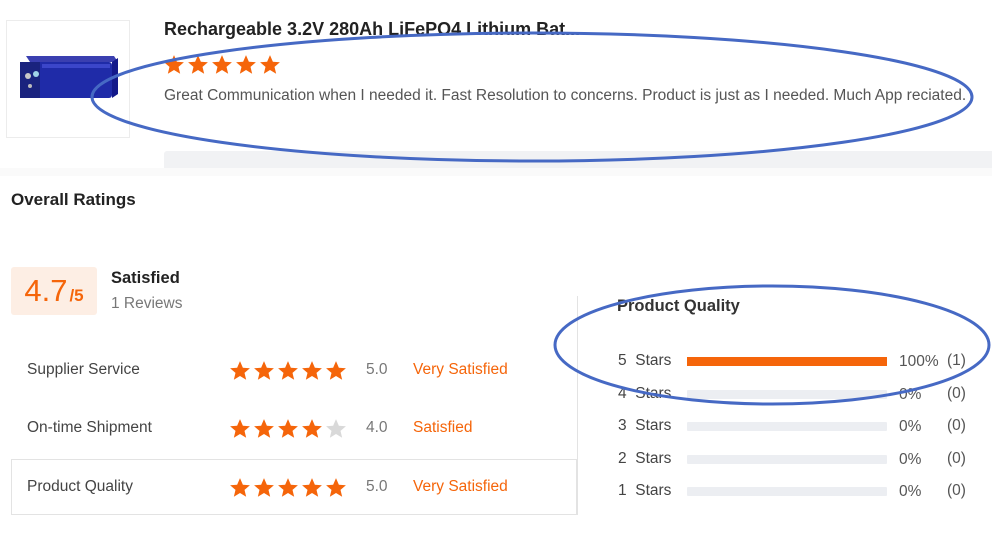 The width and height of the screenshot is (992, 542). Describe the element at coordinates (73, 199) in the screenshot. I see `overall-ratings-title: Overall Ratings` at that location.